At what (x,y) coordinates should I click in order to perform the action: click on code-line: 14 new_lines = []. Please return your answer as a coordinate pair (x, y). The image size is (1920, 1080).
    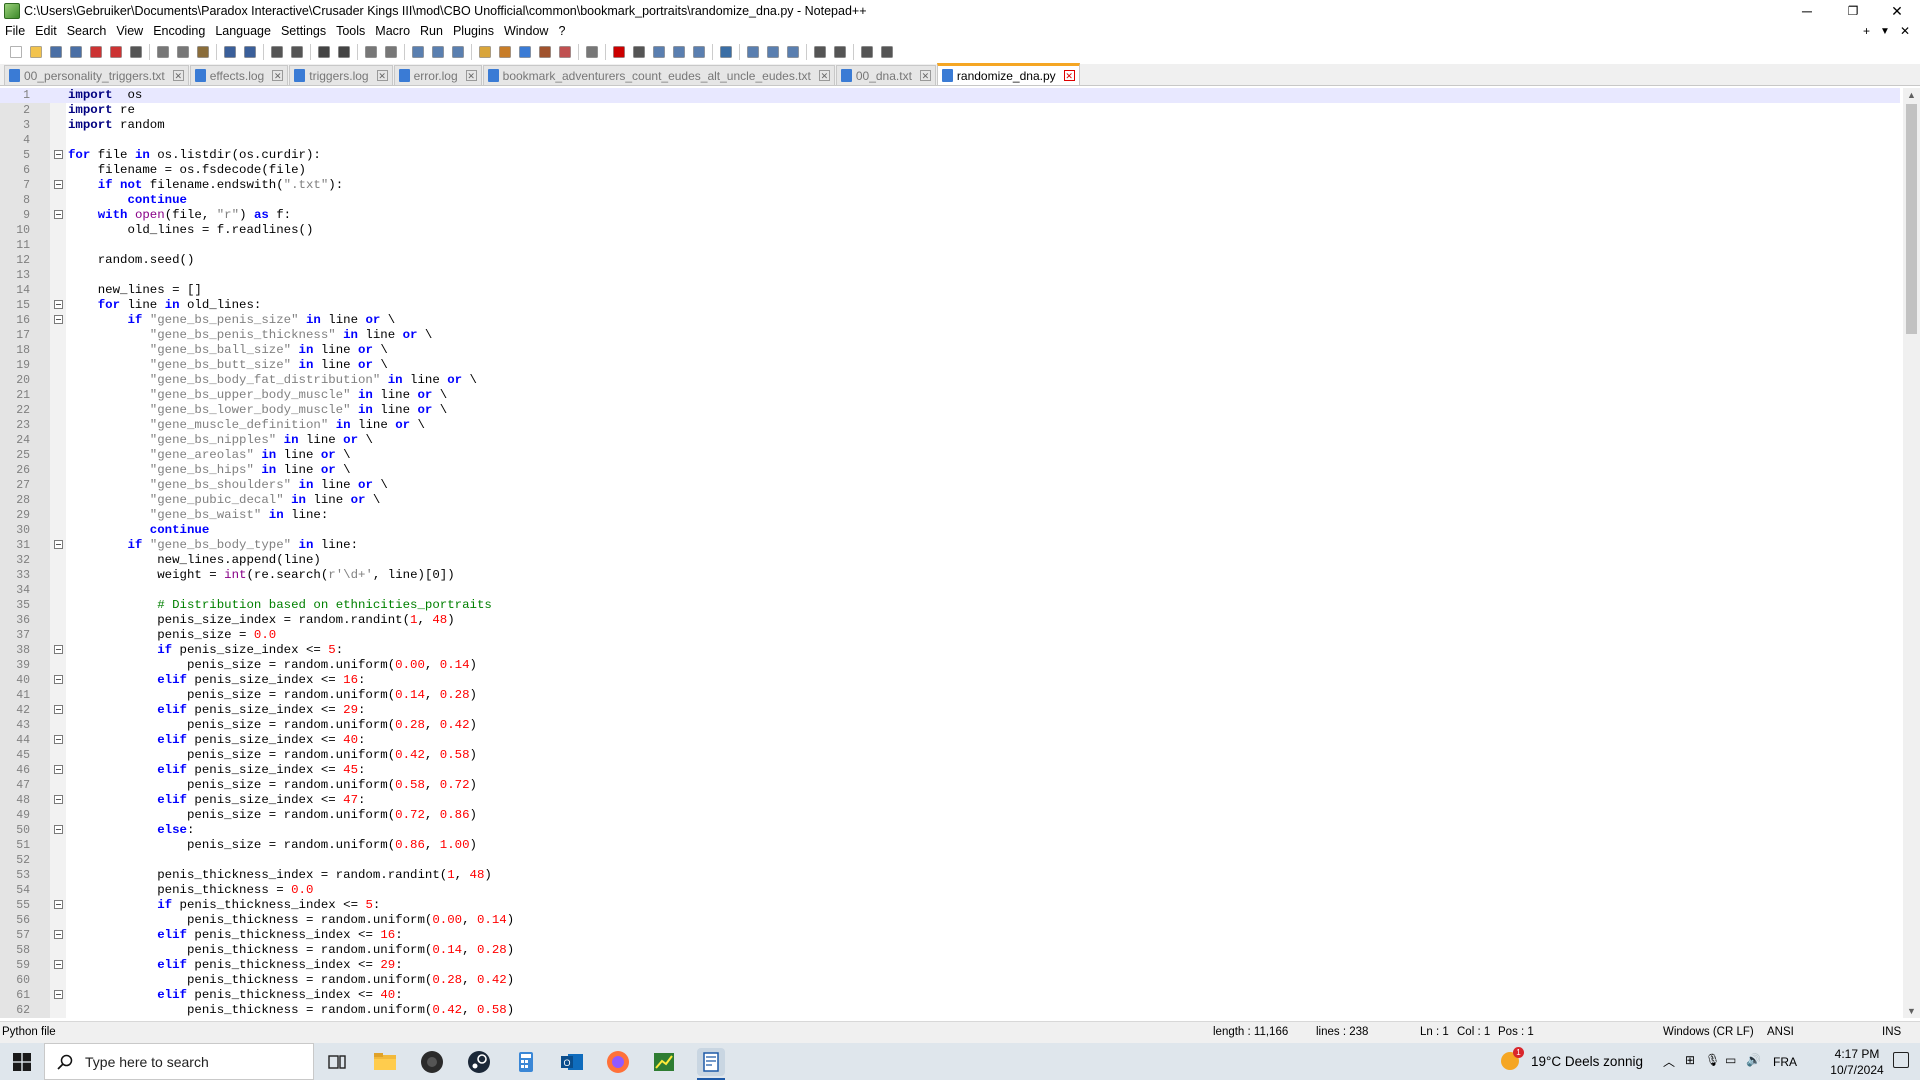
    Looking at the image, I should click on (950, 290).